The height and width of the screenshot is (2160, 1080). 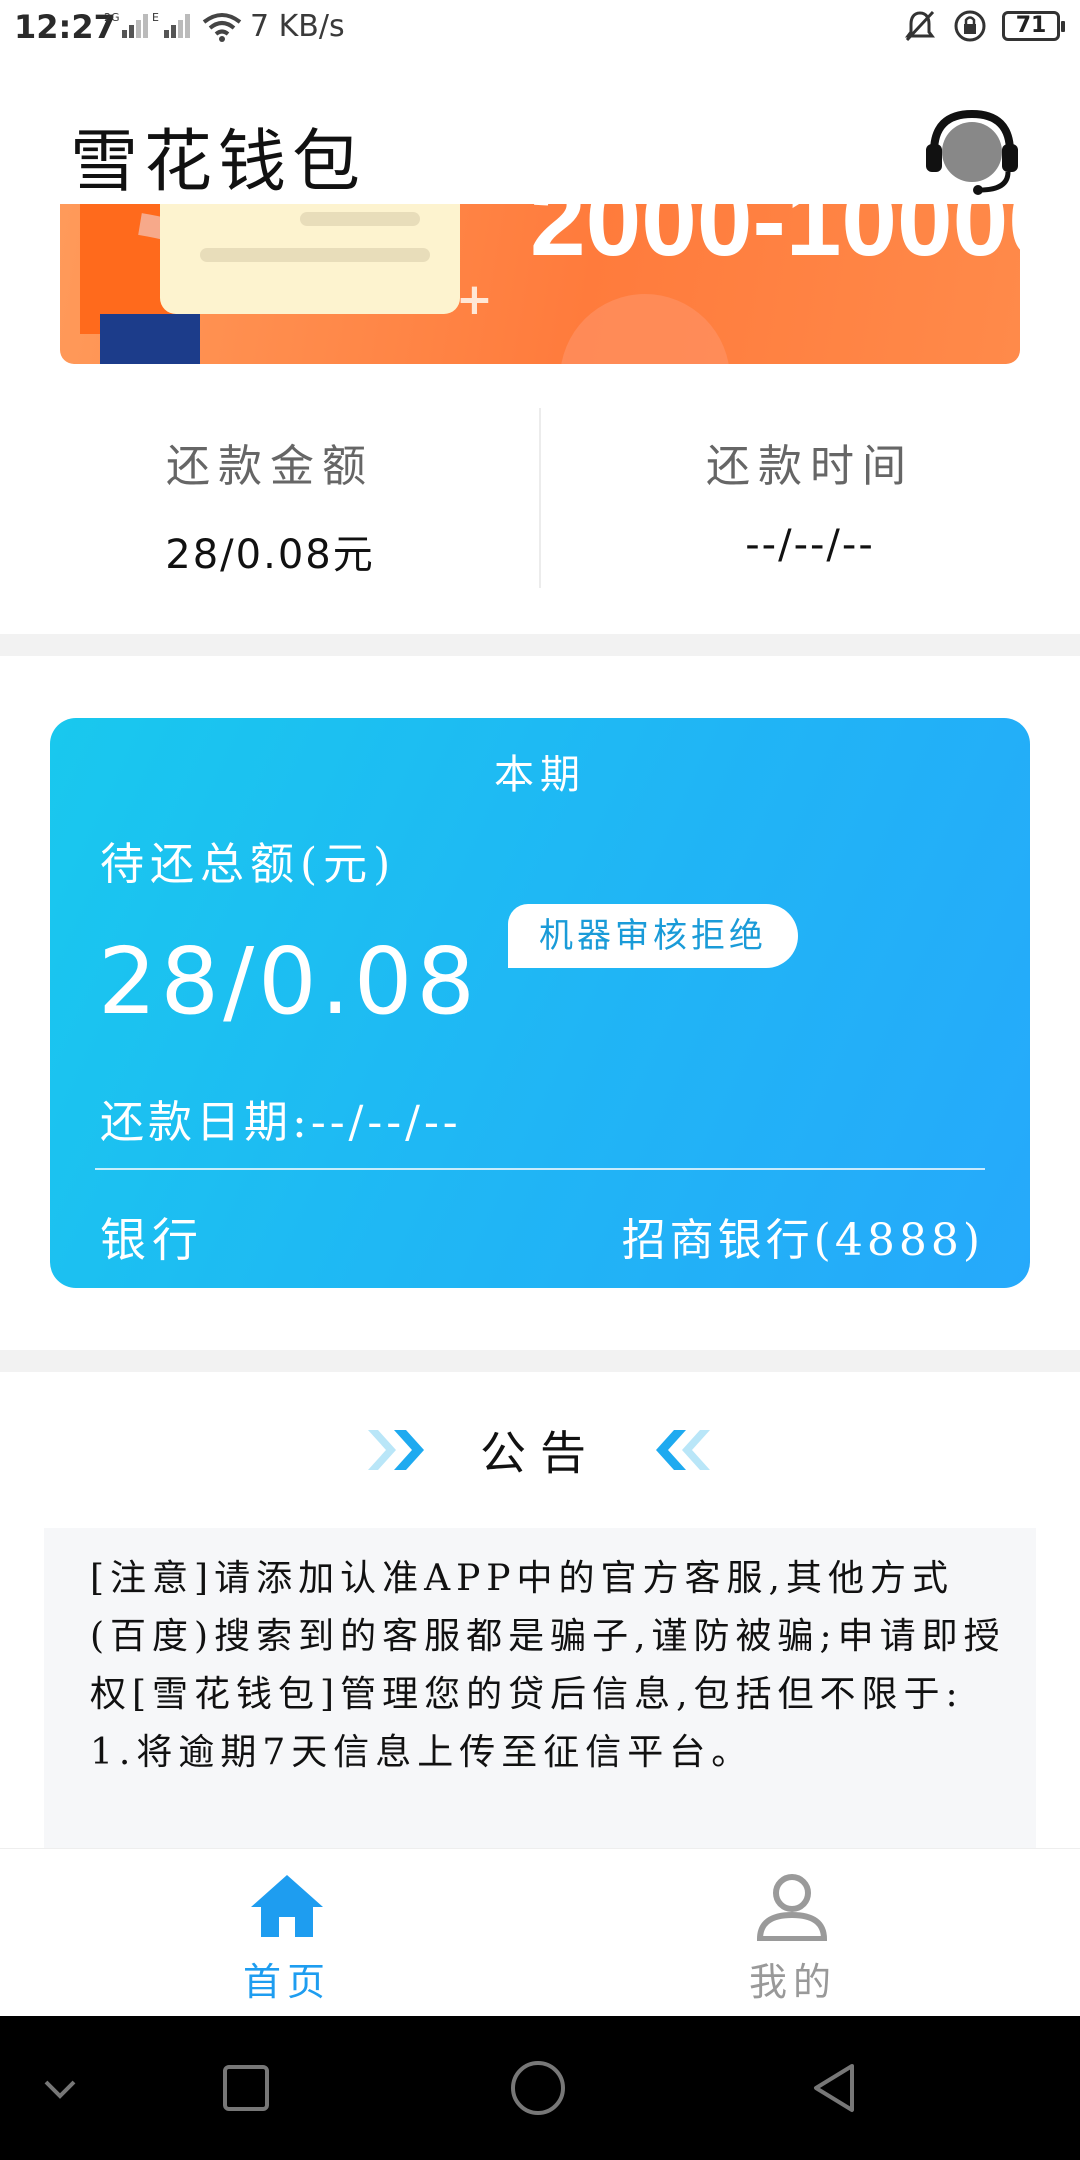 What do you see at coordinates (155, 17) in the screenshot?
I see `svg-text: E` at bounding box center [155, 17].